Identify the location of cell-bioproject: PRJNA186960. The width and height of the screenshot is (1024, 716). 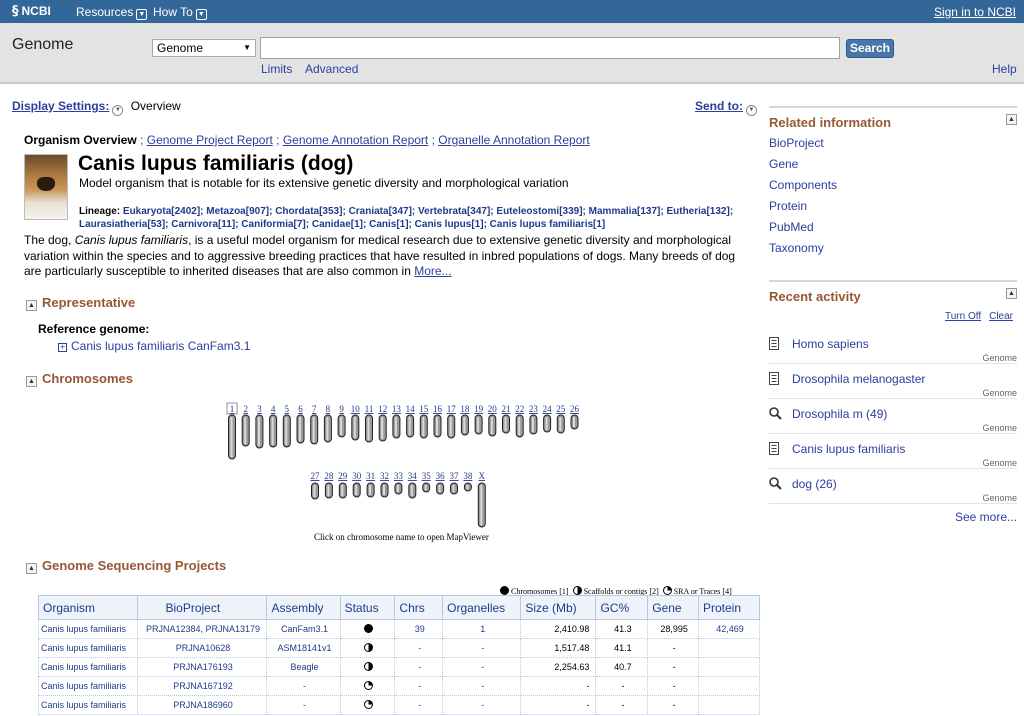
(202, 705).